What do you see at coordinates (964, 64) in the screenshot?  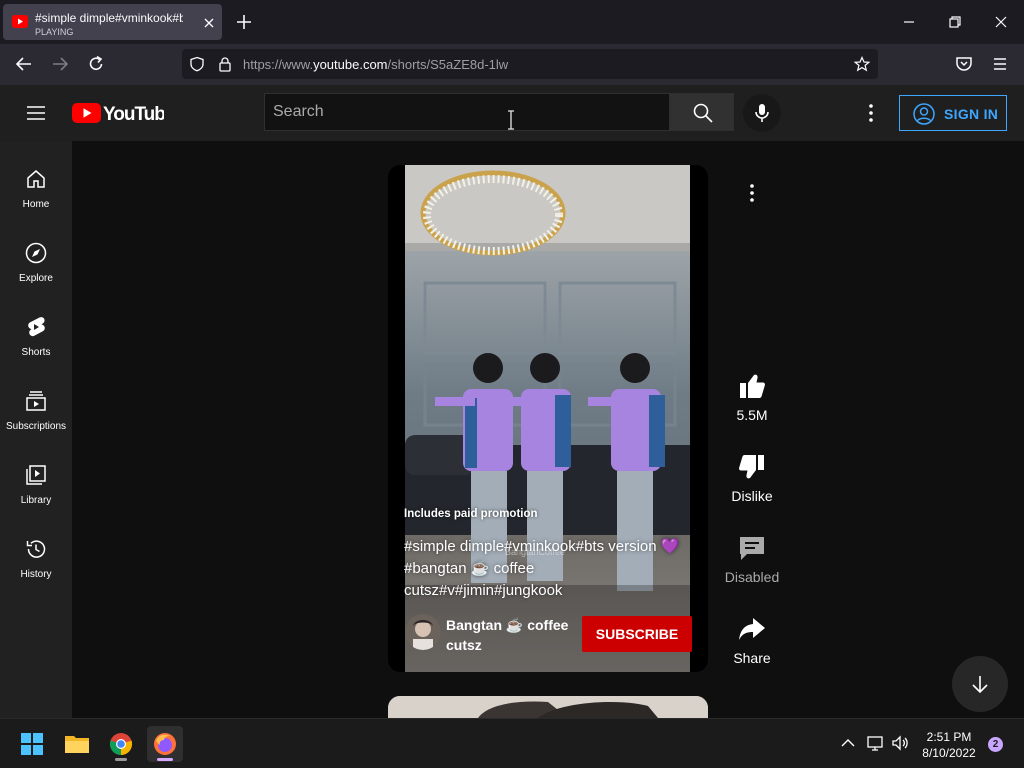 I see `pocket-icon` at bounding box center [964, 64].